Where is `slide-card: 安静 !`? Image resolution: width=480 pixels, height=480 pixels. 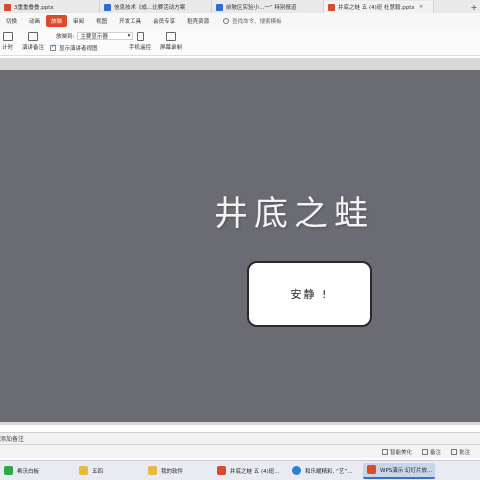 slide-card: 安静 ! is located at coordinates (309, 294).